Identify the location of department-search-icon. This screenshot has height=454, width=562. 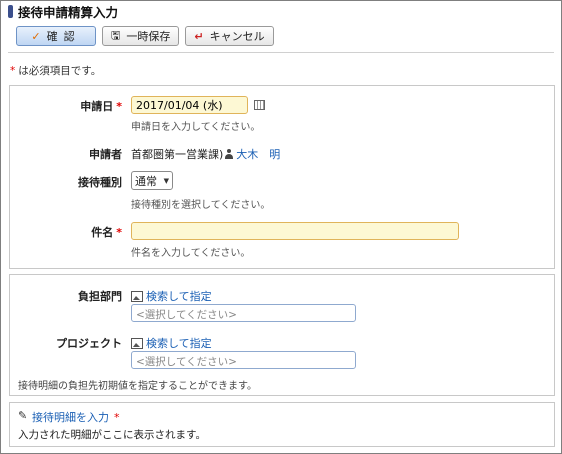
(137, 296).